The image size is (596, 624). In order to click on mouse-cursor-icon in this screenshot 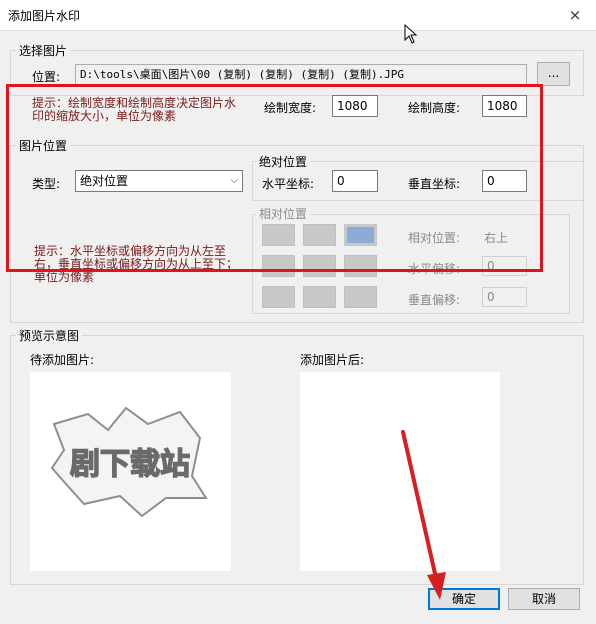, I will do `click(411, 34)`.